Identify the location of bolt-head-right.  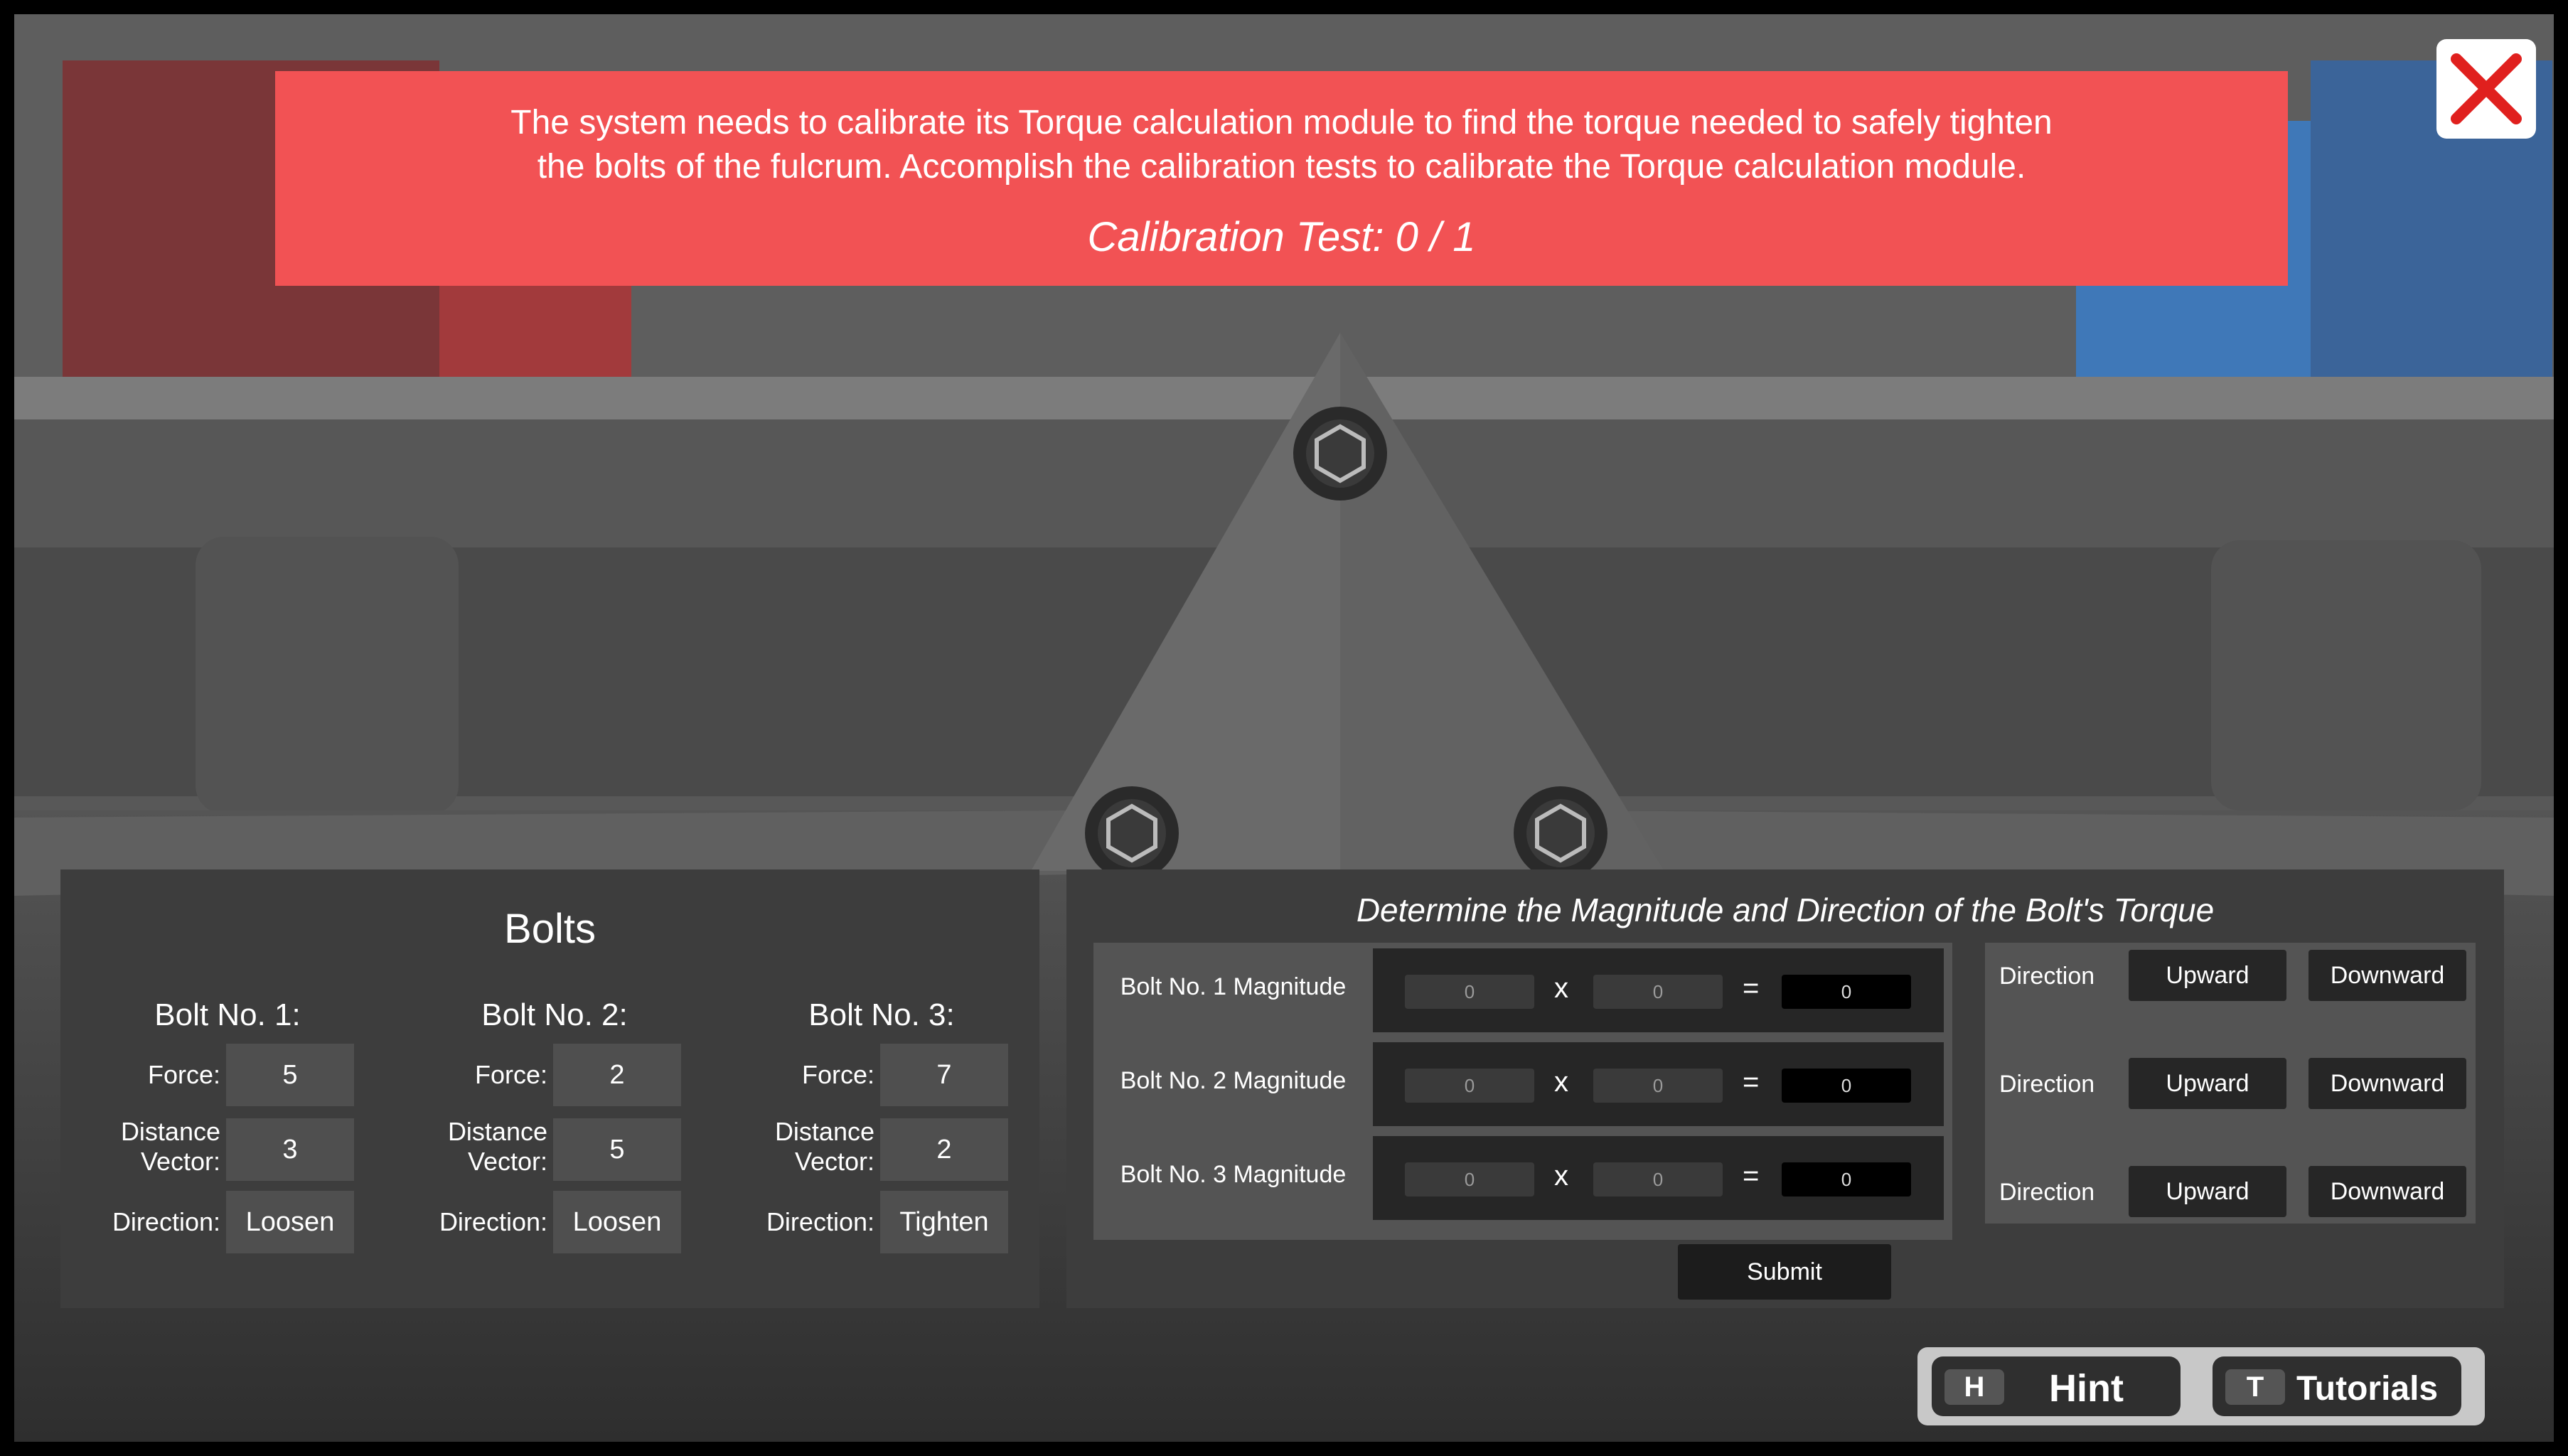
(1560, 833).